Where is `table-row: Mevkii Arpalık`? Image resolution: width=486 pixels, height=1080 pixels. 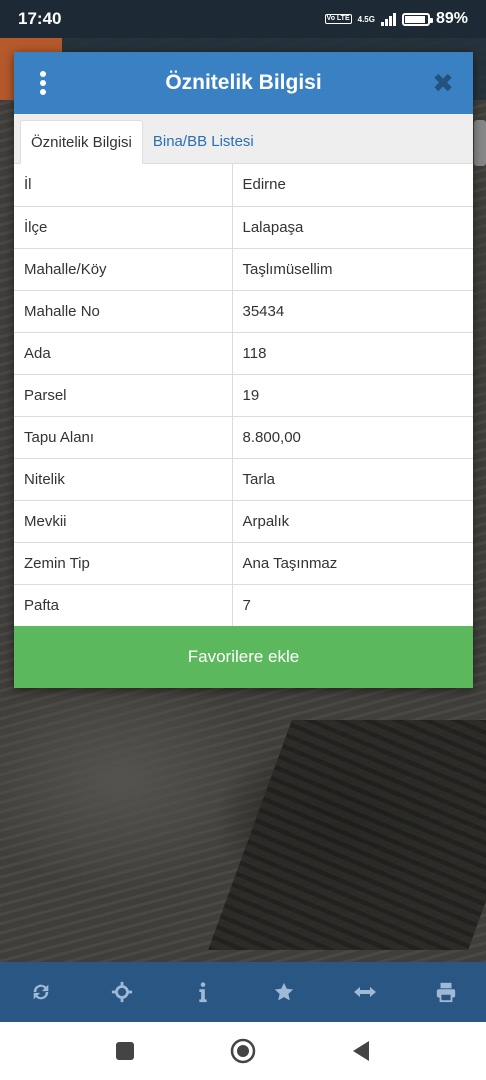 table-row: Mevkii Arpalık is located at coordinates (243, 521).